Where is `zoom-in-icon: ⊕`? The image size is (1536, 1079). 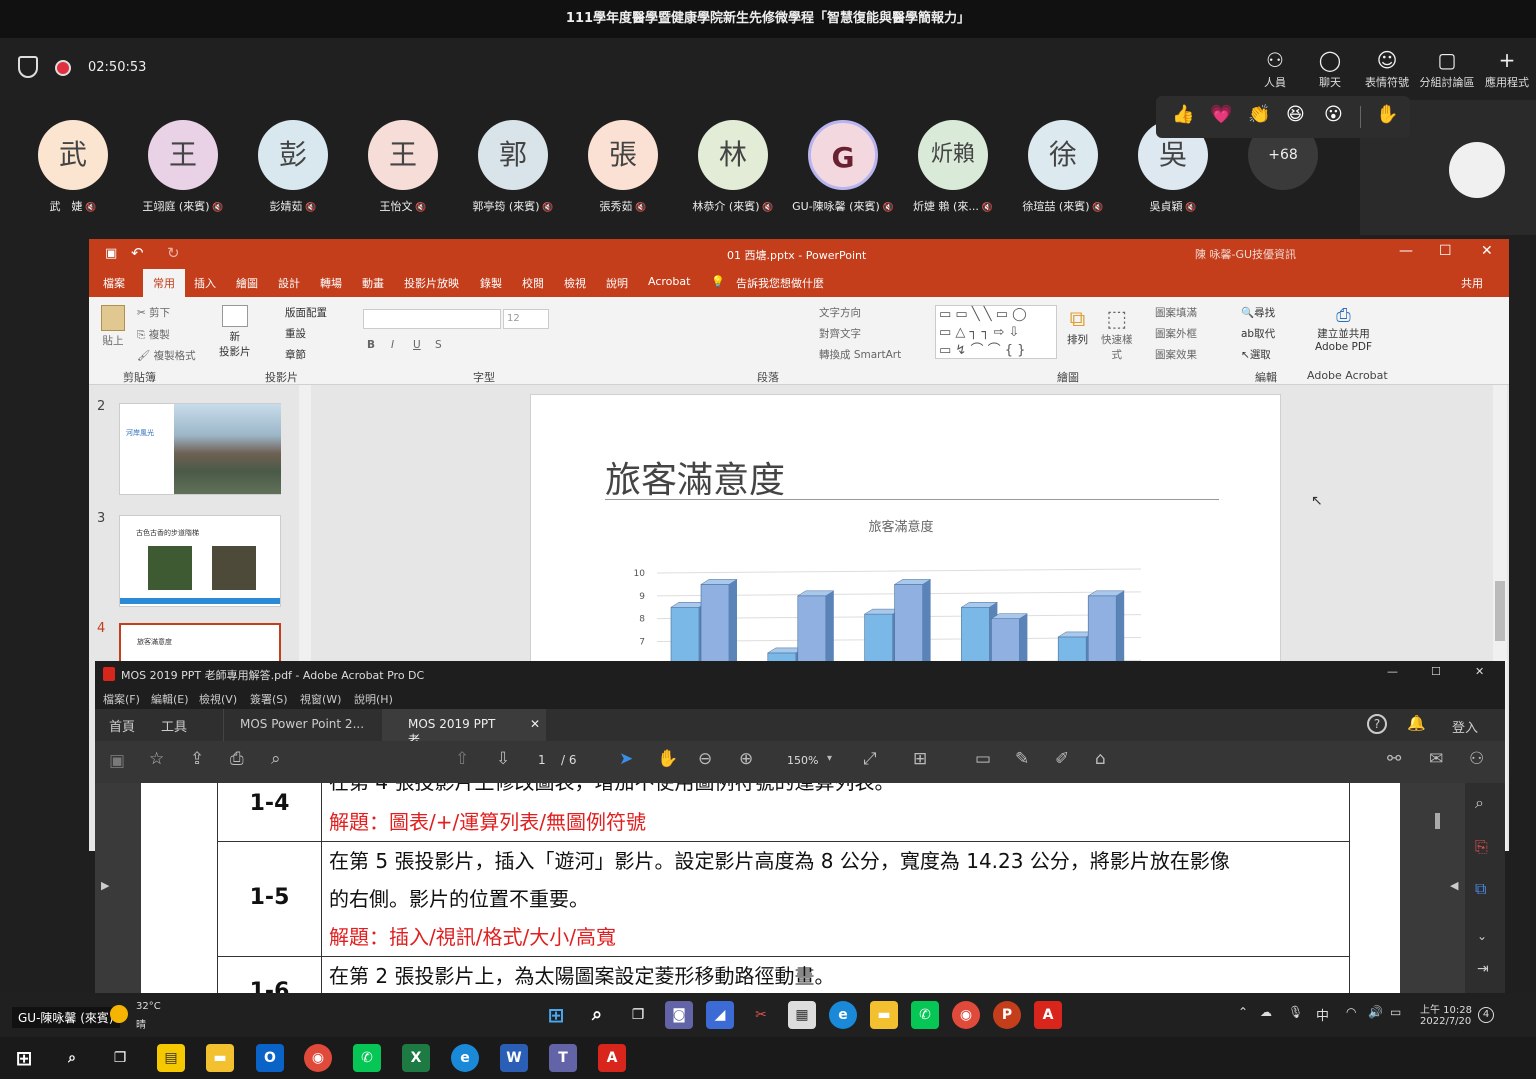 zoom-in-icon: ⊕ is located at coordinates (746, 759).